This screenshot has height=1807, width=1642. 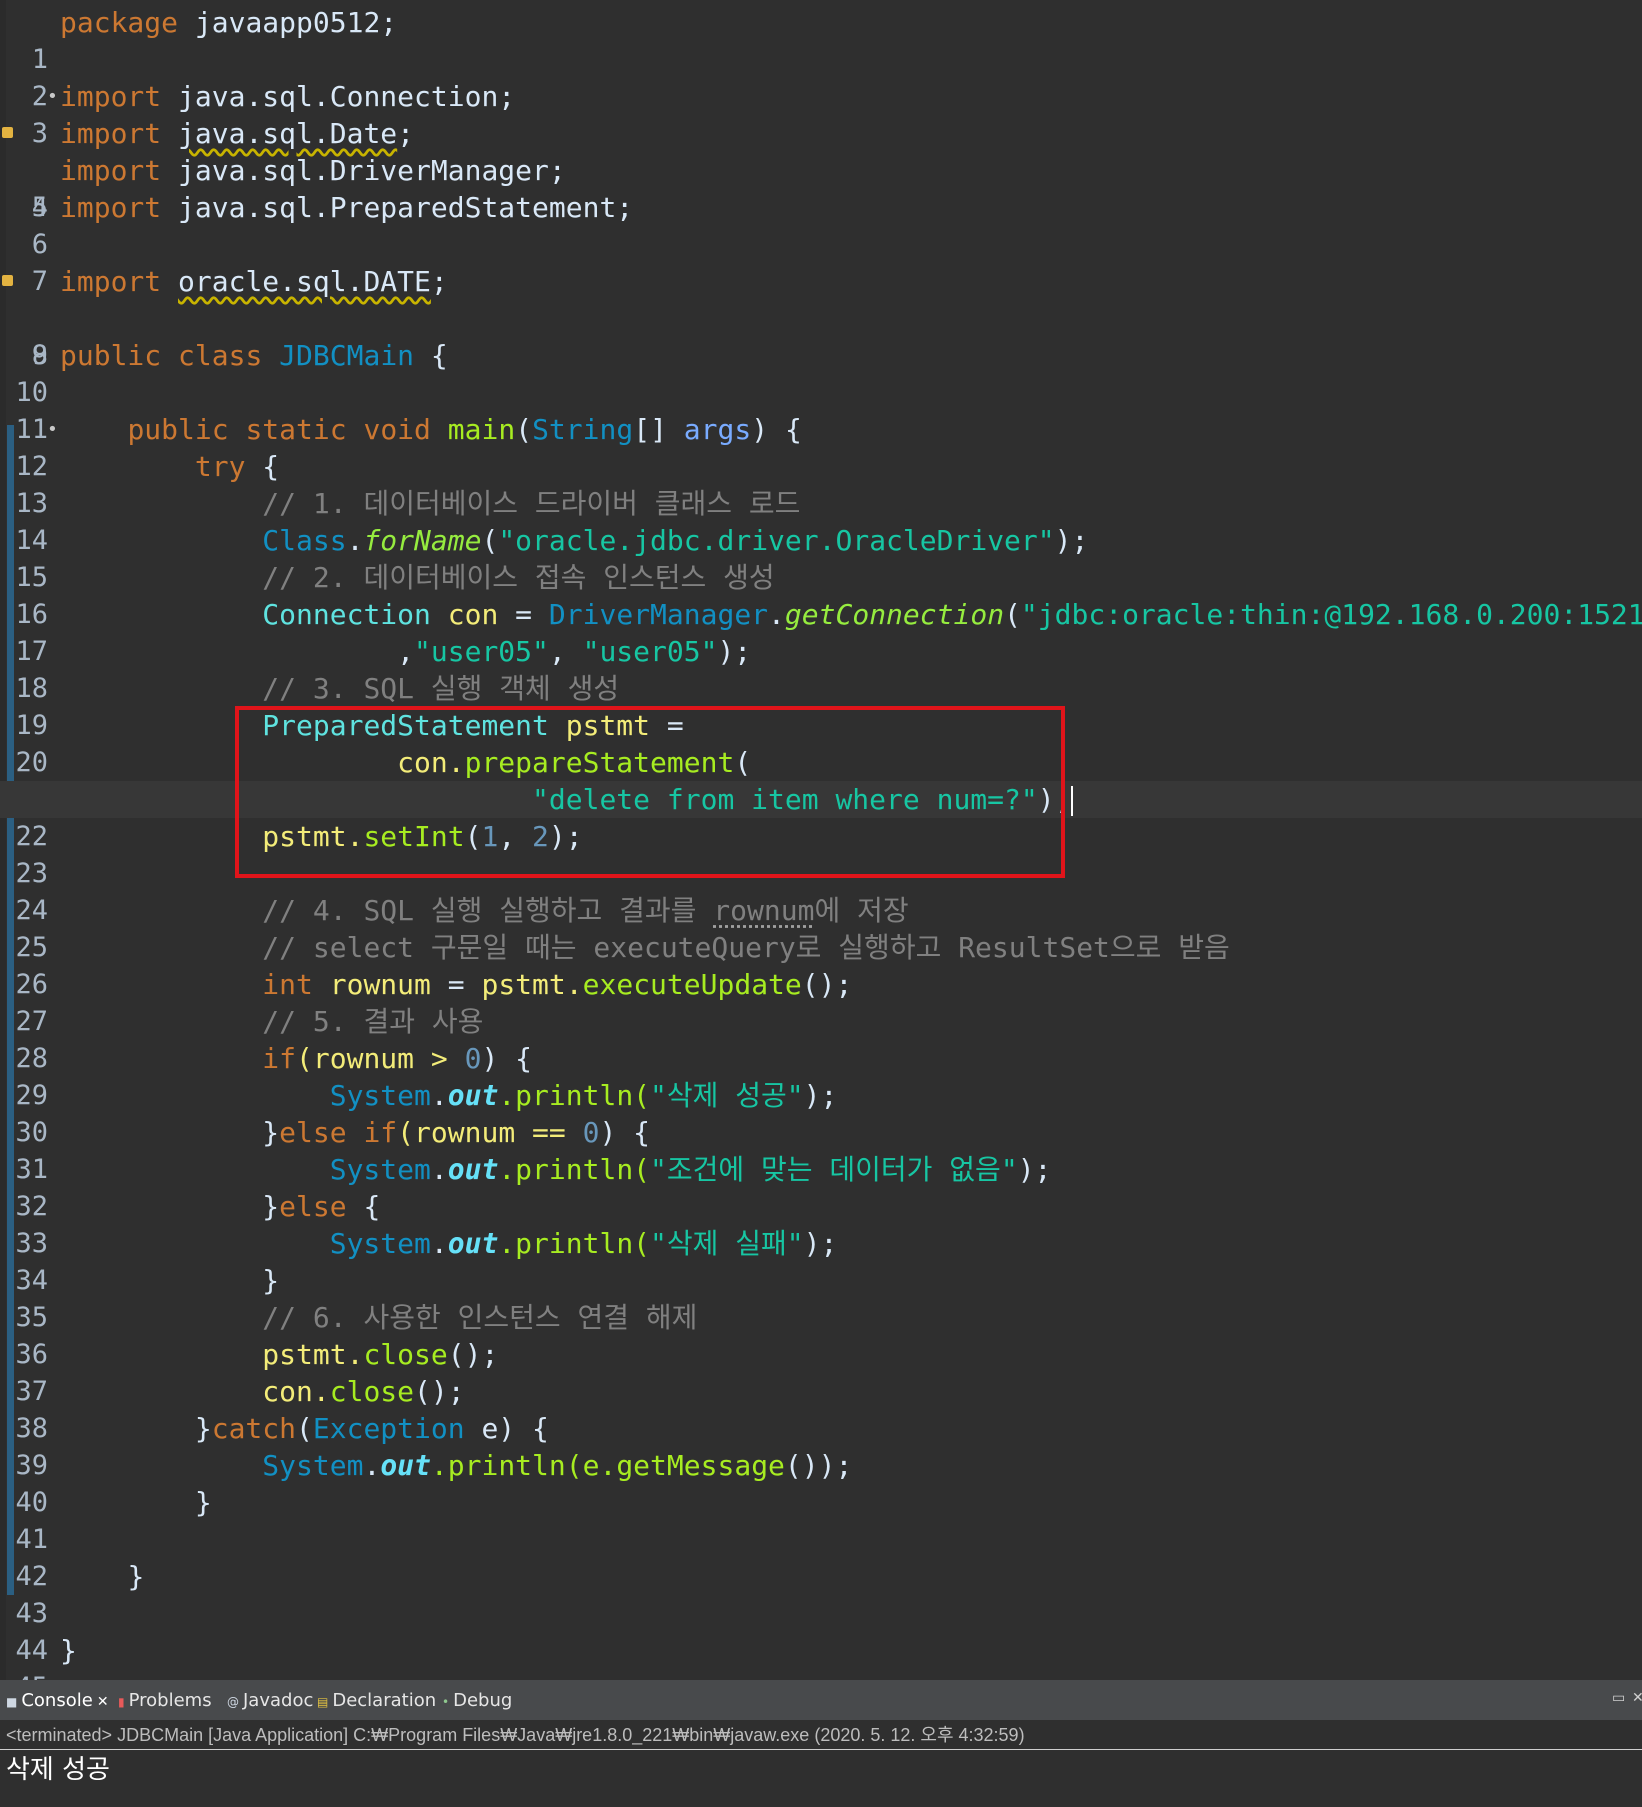 What do you see at coordinates (821, 113) in the screenshot?
I see `code-line-3: 3 • import java.sql.Connection;` at bounding box center [821, 113].